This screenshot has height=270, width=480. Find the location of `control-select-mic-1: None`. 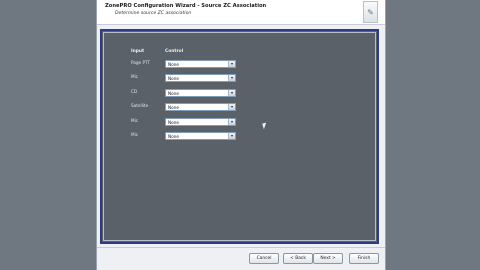

control-select-mic-1: None is located at coordinates (200, 78).